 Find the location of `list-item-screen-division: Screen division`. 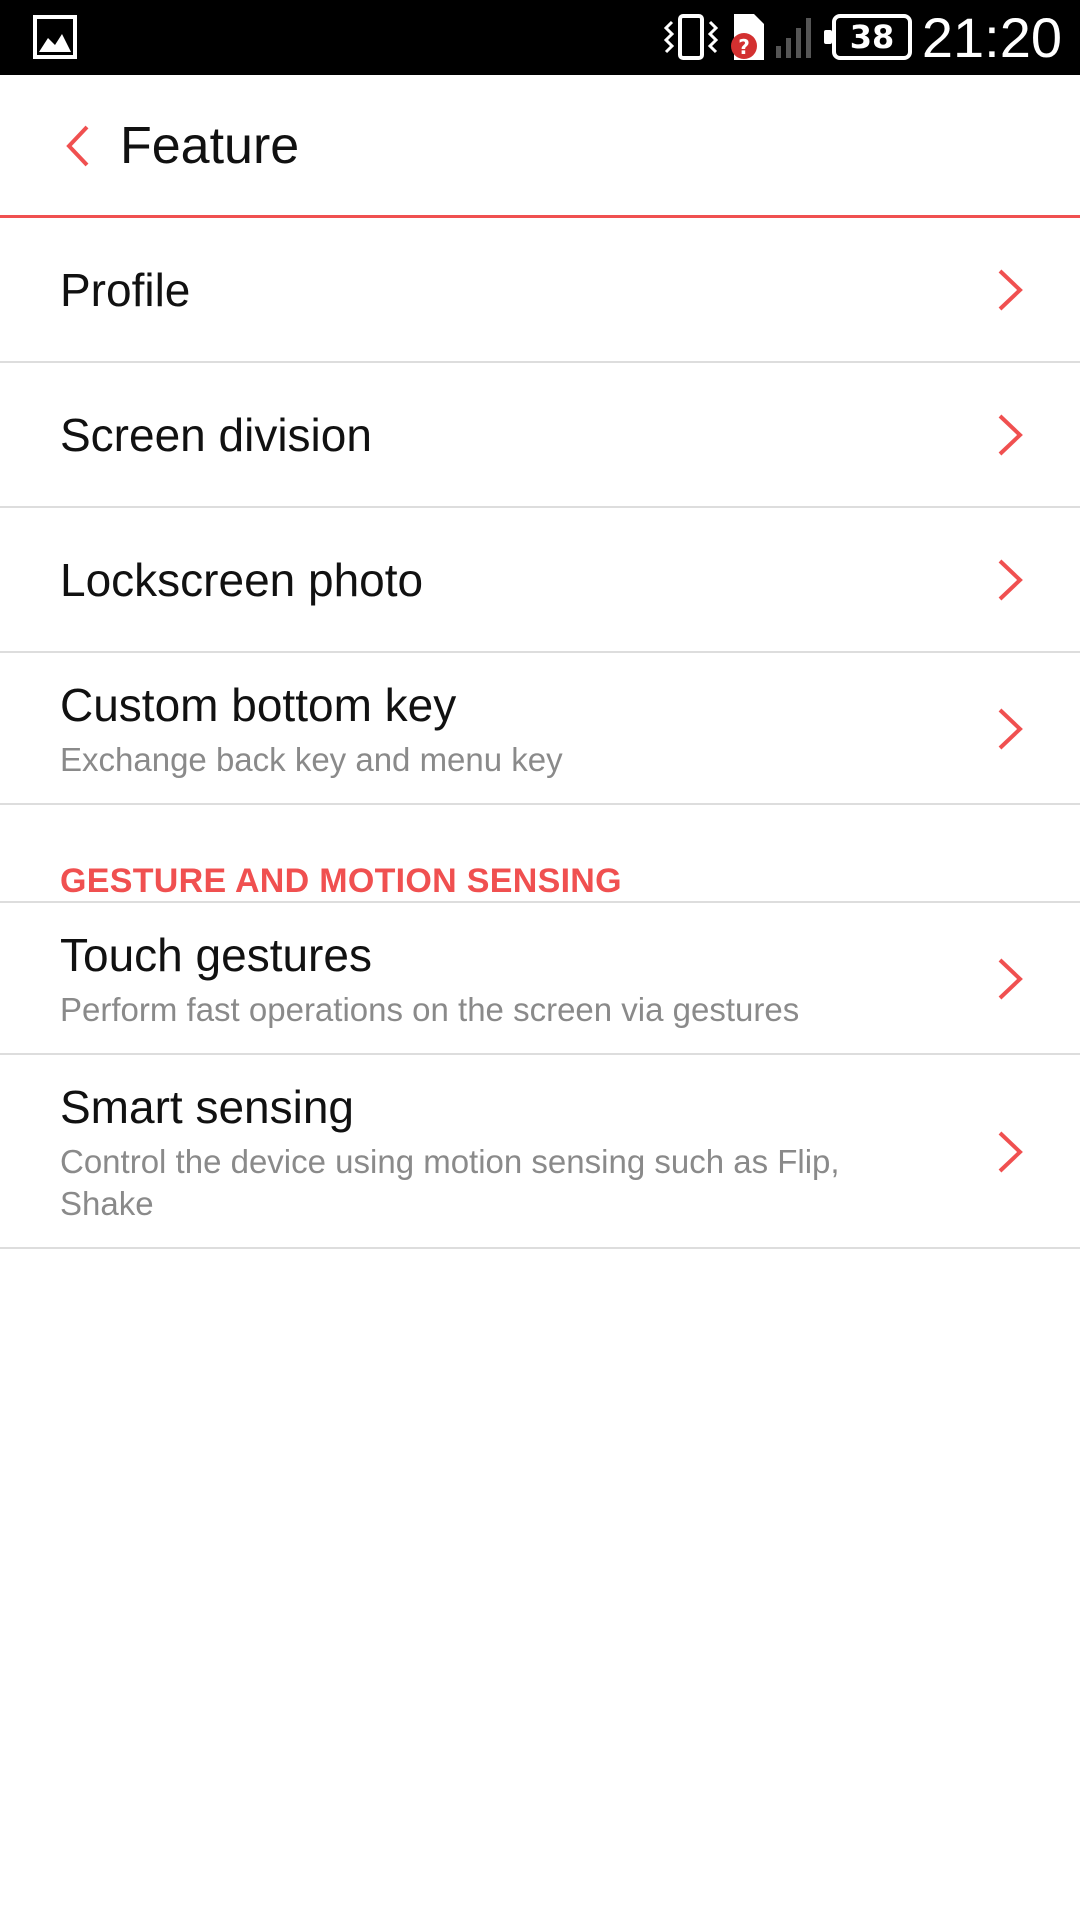

list-item-screen-division: Screen division is located at coordinates (540, 435).